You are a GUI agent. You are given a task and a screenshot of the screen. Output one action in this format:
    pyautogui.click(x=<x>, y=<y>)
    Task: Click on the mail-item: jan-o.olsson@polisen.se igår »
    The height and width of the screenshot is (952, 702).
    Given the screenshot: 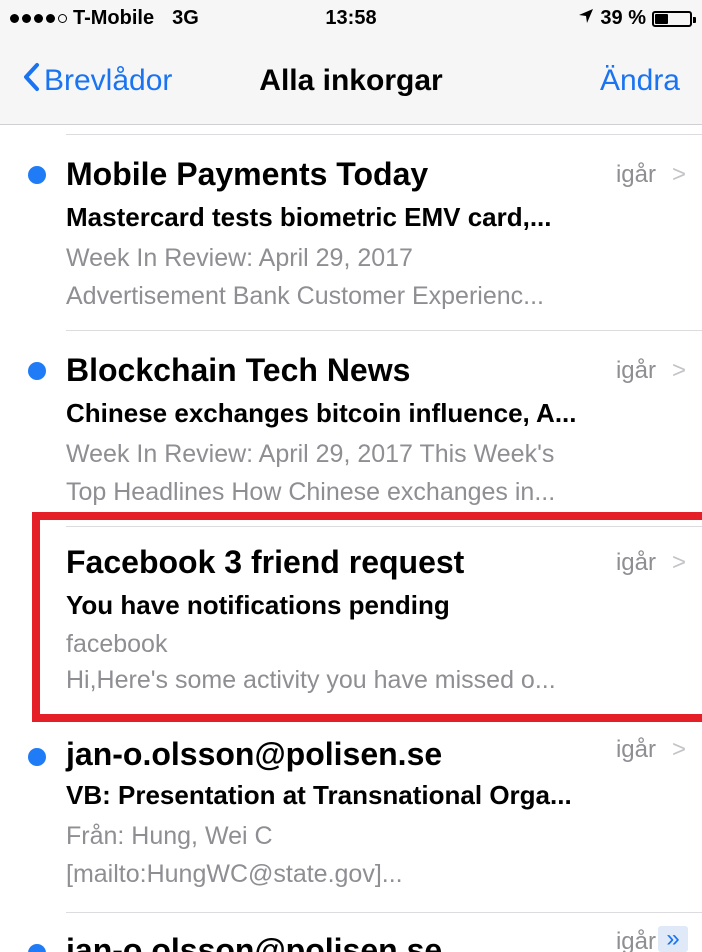 What is the action you would take?
    pyautogui.click(x=351, y=937)
    